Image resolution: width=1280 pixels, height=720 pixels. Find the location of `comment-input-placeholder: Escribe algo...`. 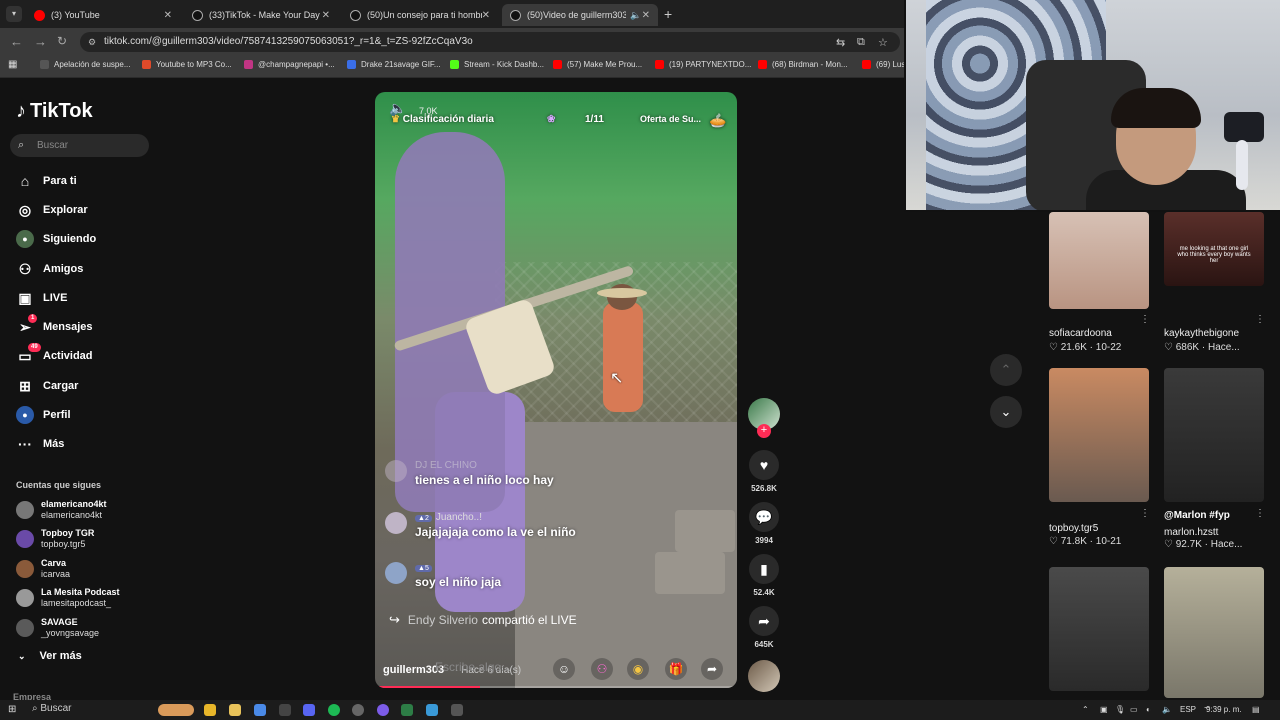

comment-input-placeholder: Escribe algo... is located at coordinates (473, 667).